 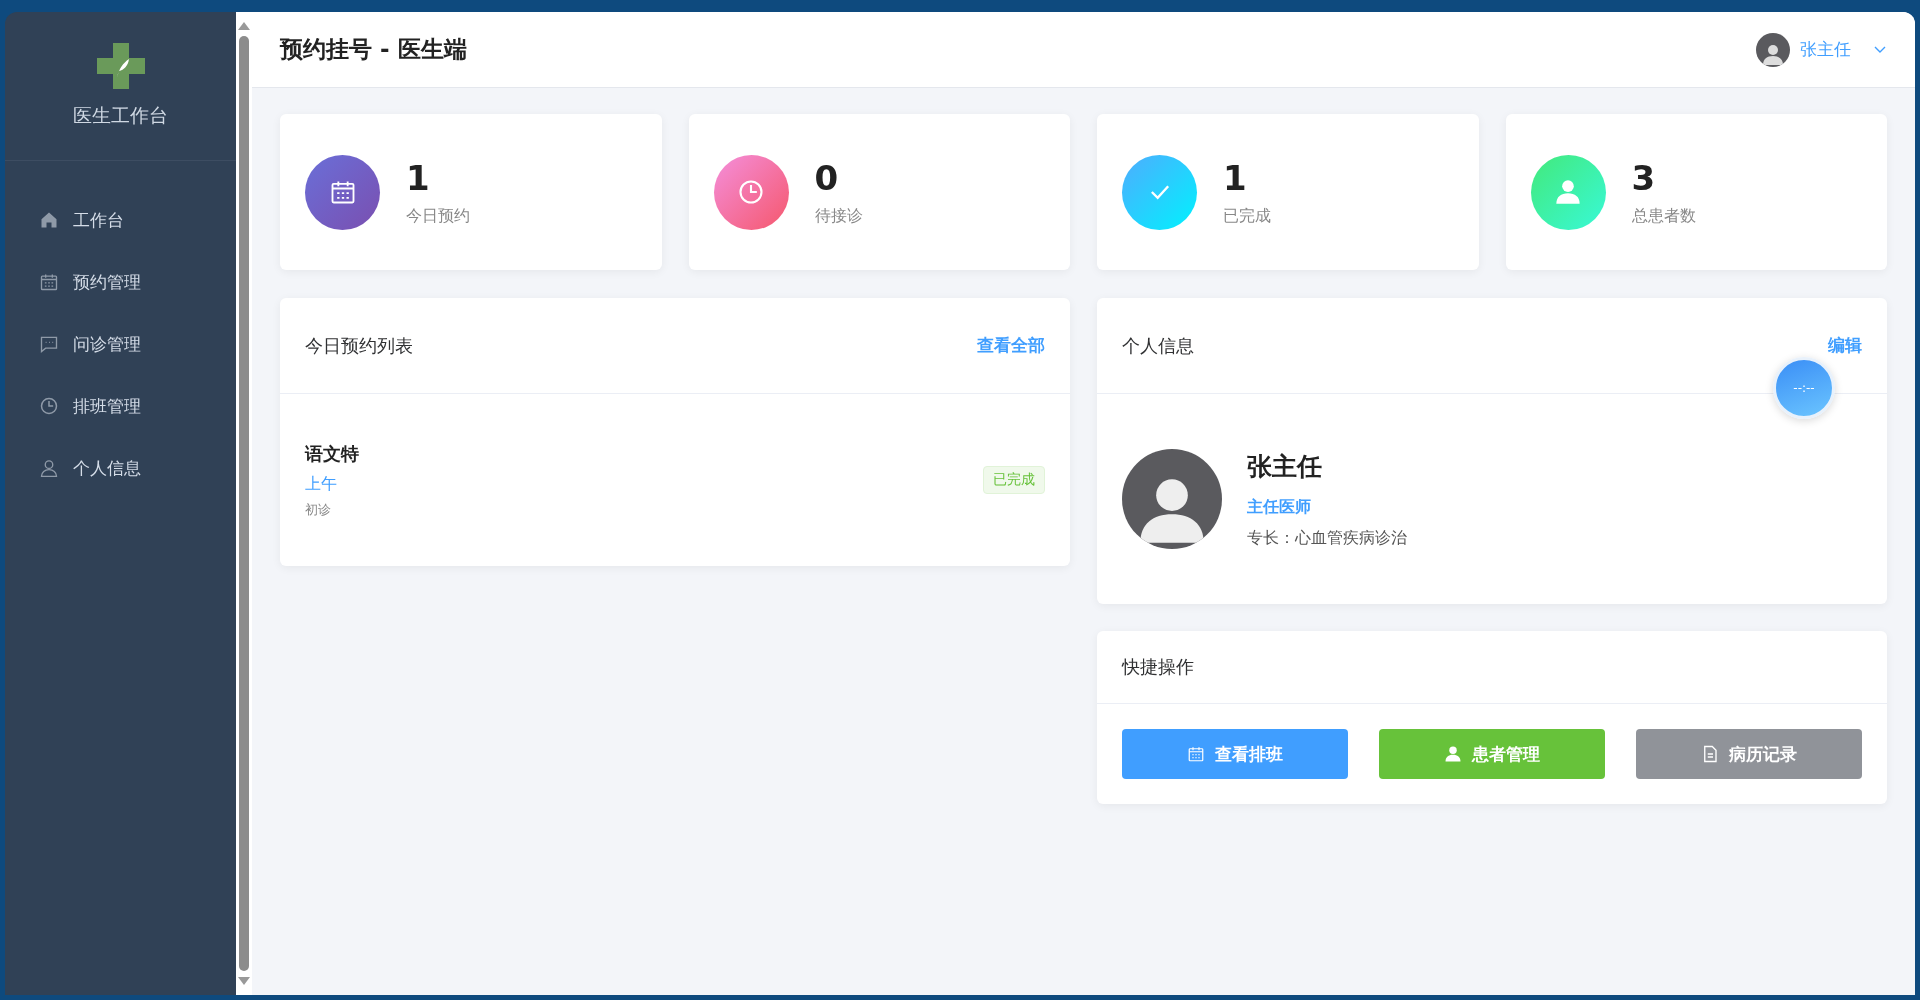 What do you see at coordinates (244, 981) in the screenshot?
I see `scroll-down-icon` at bounding box center [244, 981].